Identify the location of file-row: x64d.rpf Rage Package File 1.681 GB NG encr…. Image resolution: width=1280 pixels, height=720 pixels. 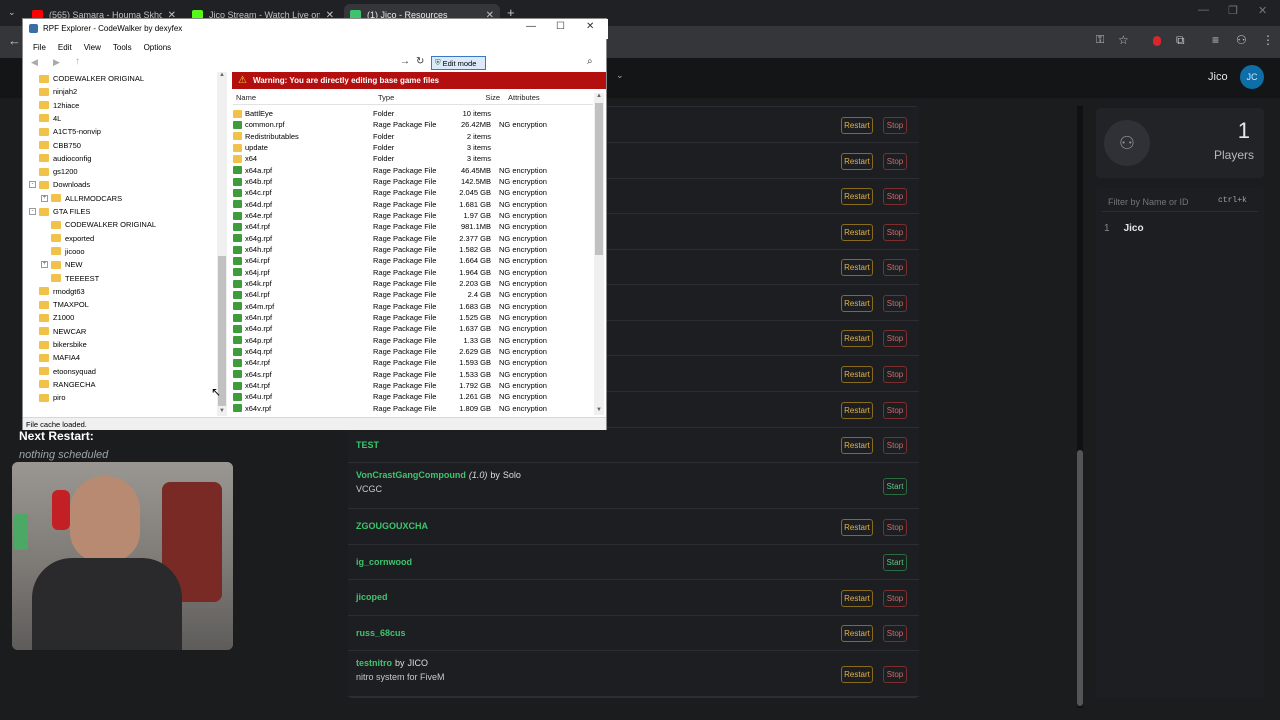
(413, 204).